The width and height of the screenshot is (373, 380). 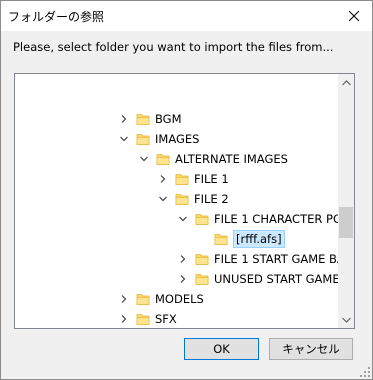 I want to click on tree-item-label: BGM, so click(x=168, y=119).